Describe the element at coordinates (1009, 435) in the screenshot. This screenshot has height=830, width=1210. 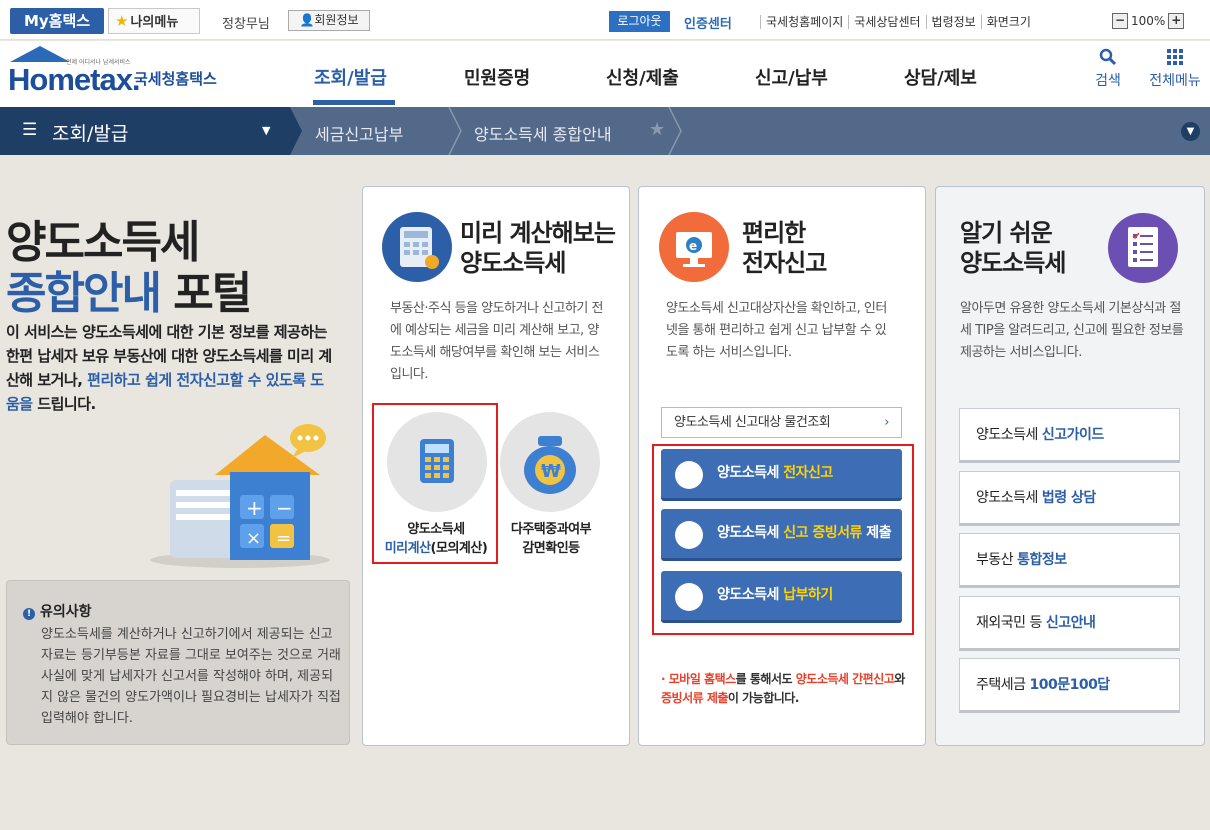
I see `guide-label-a: 양도소득세` at that location.